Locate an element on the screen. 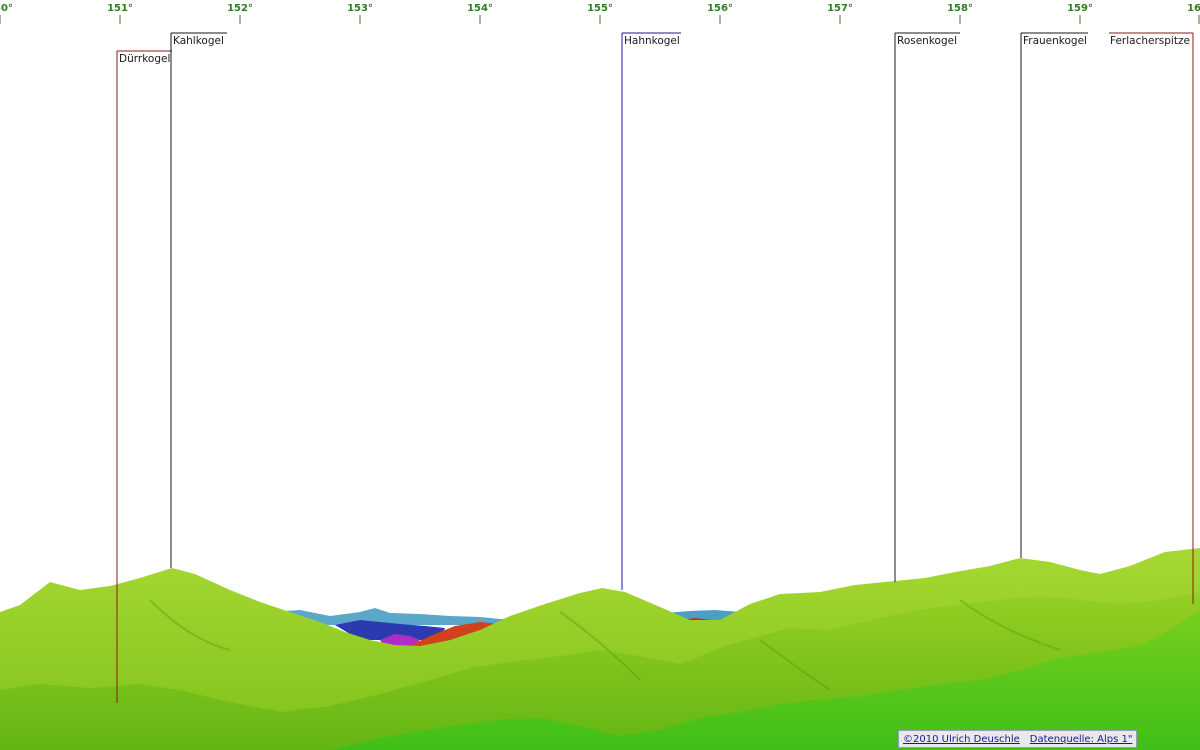 Image resolution: width=1200 pixels, height=750 pixels. peak-label: Hahnkogel is located at coordinates (652, 41).